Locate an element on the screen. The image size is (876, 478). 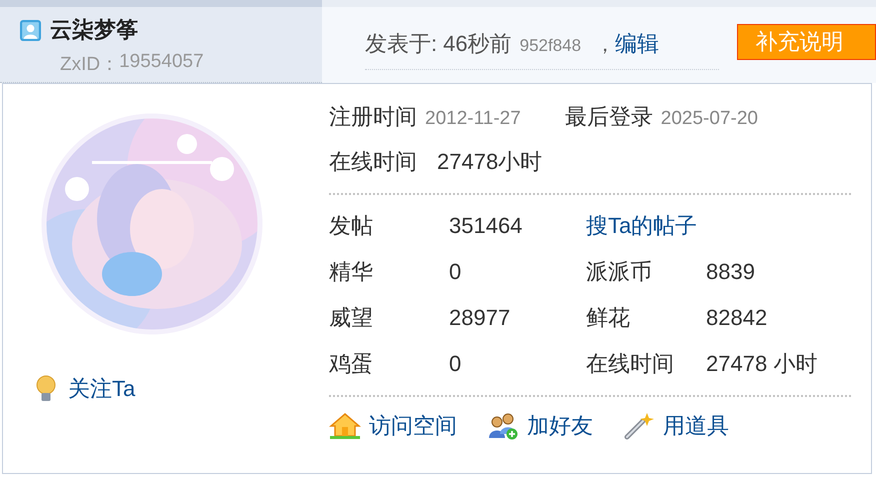
info-label: 最后登录 is located at coordinates (608, 117).